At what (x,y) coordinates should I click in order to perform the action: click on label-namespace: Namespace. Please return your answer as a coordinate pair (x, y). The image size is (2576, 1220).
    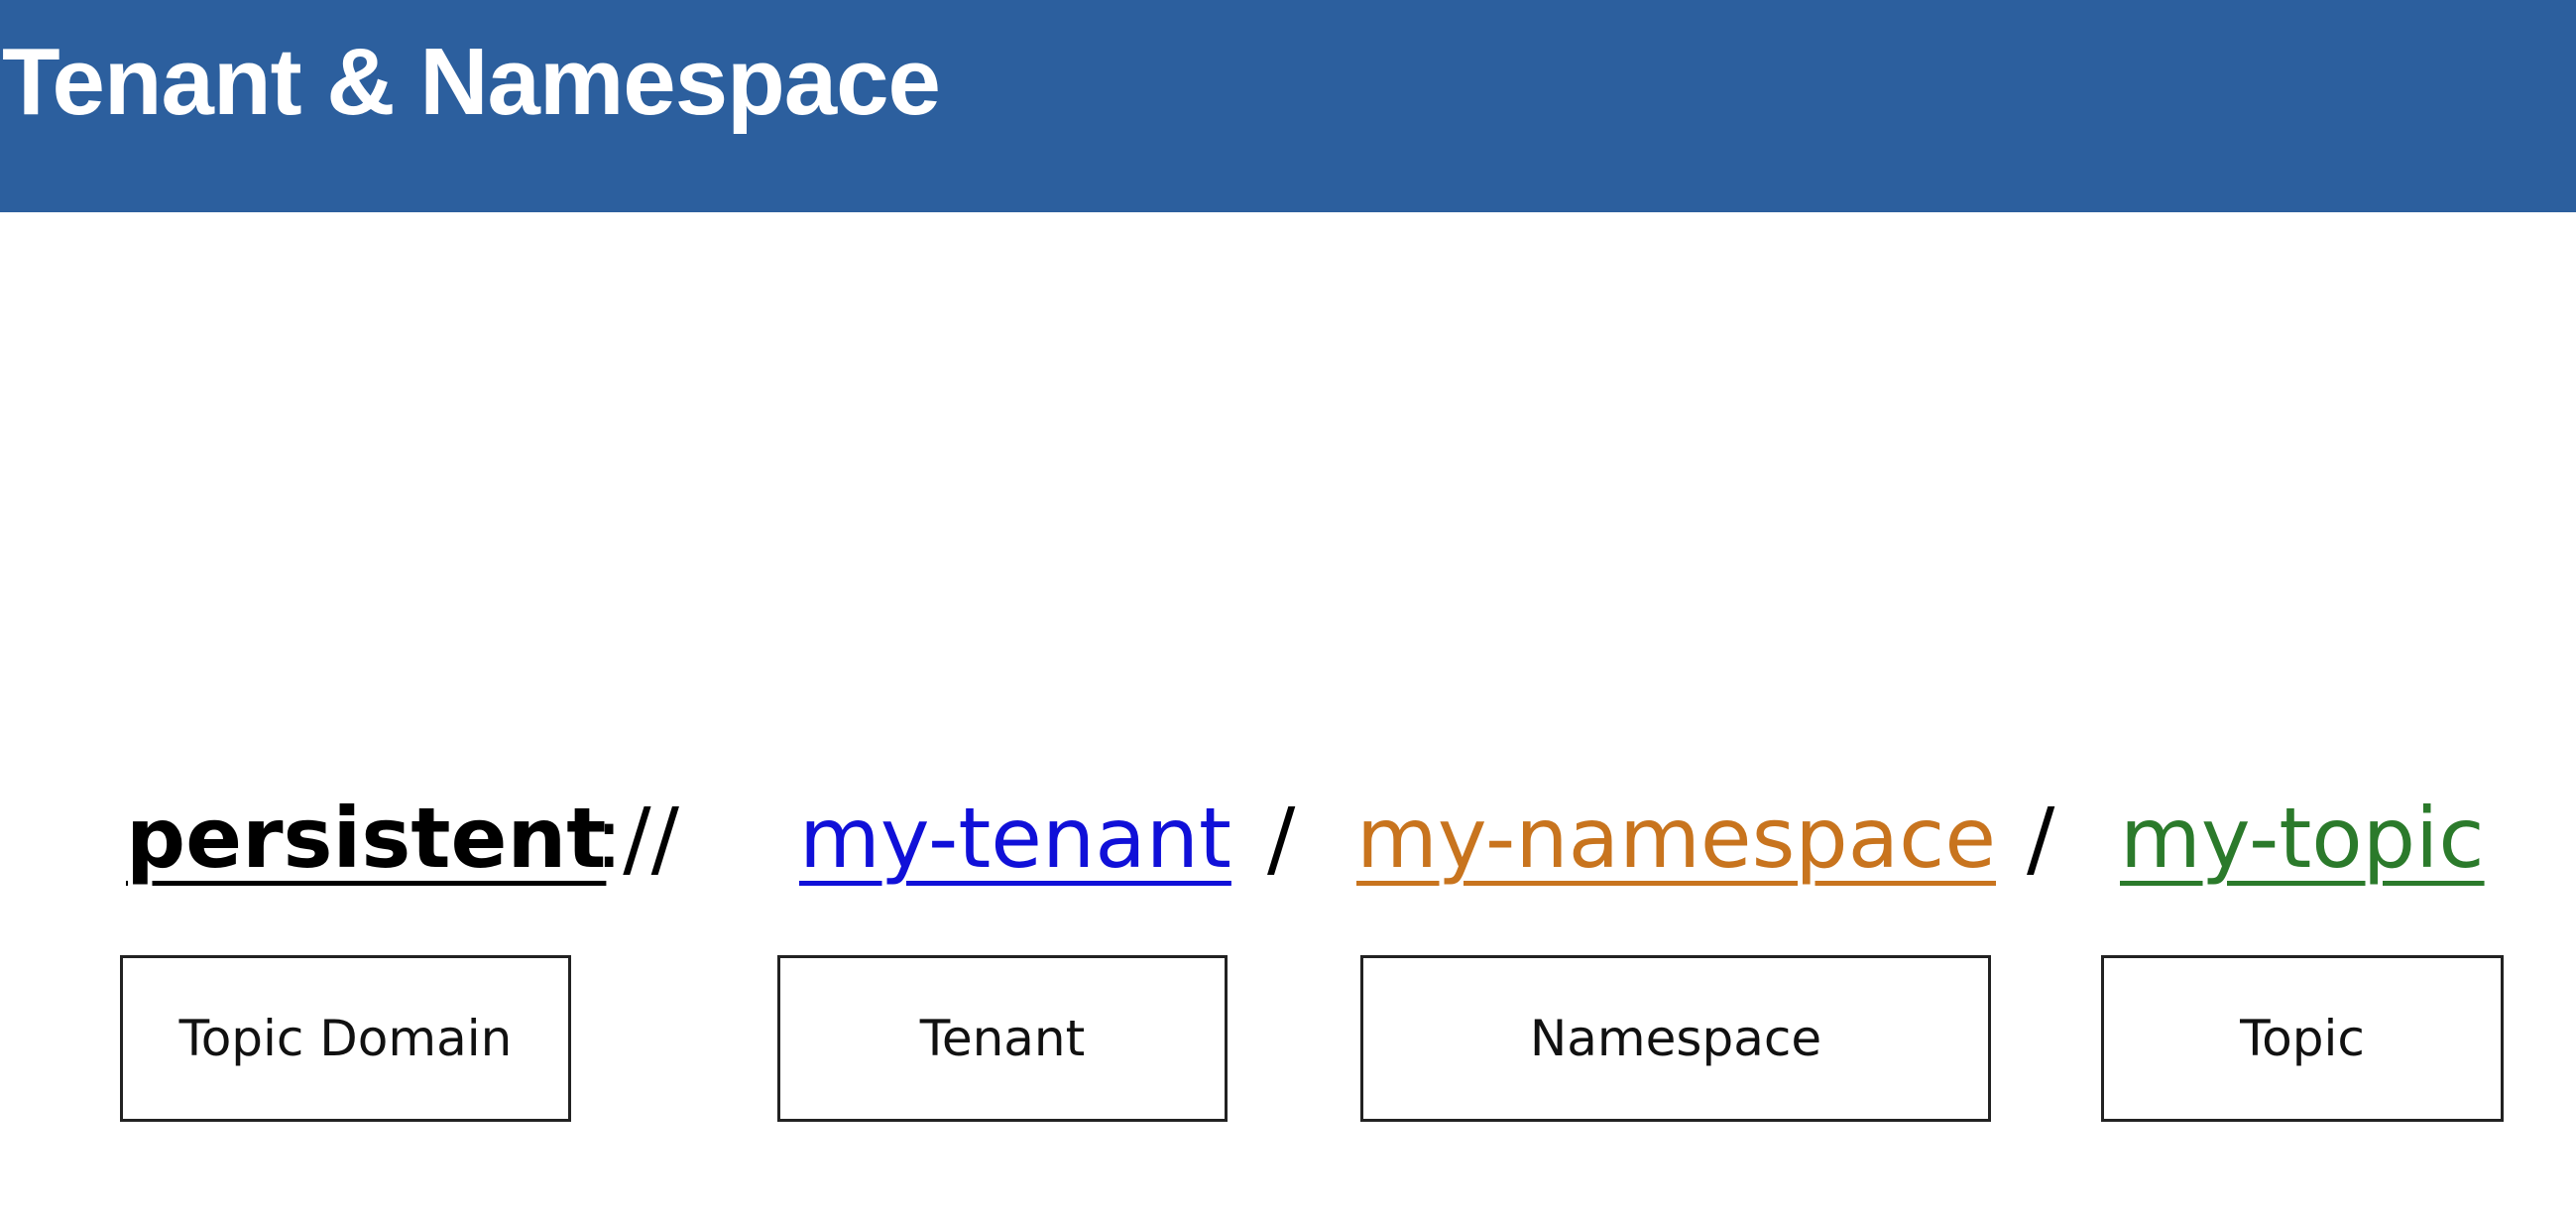
    Looking at the image, I should click on (1675, 1038).